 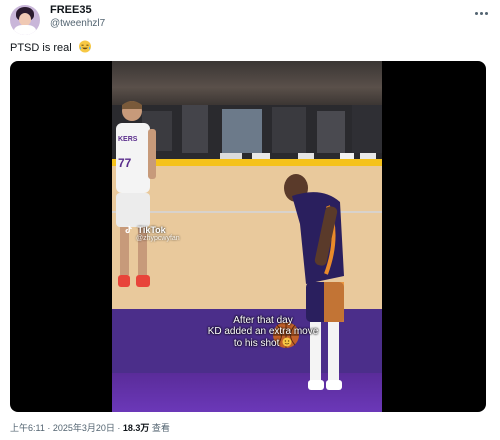 I want to click on face-icon, so click(x=287, y=342).